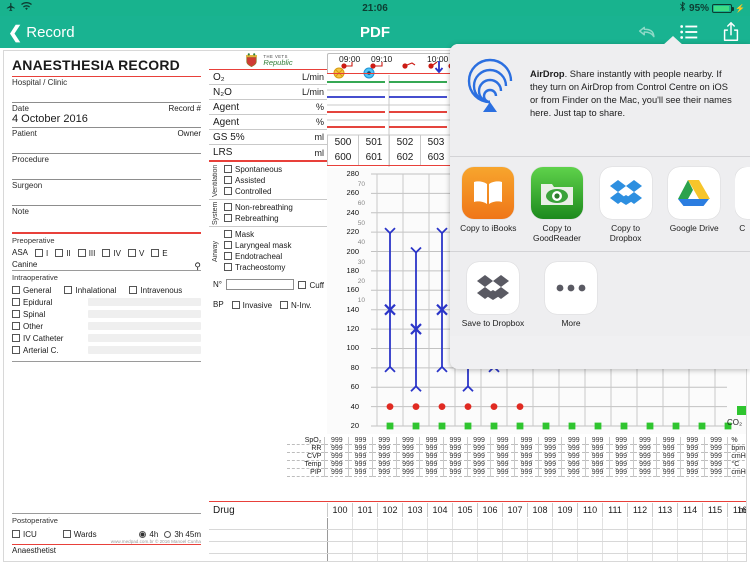 The height and width of the screenshot is (562, 750). Describe the element at coordinates (260, 284) in the screenshot. I see `airway-number-input` at that location.